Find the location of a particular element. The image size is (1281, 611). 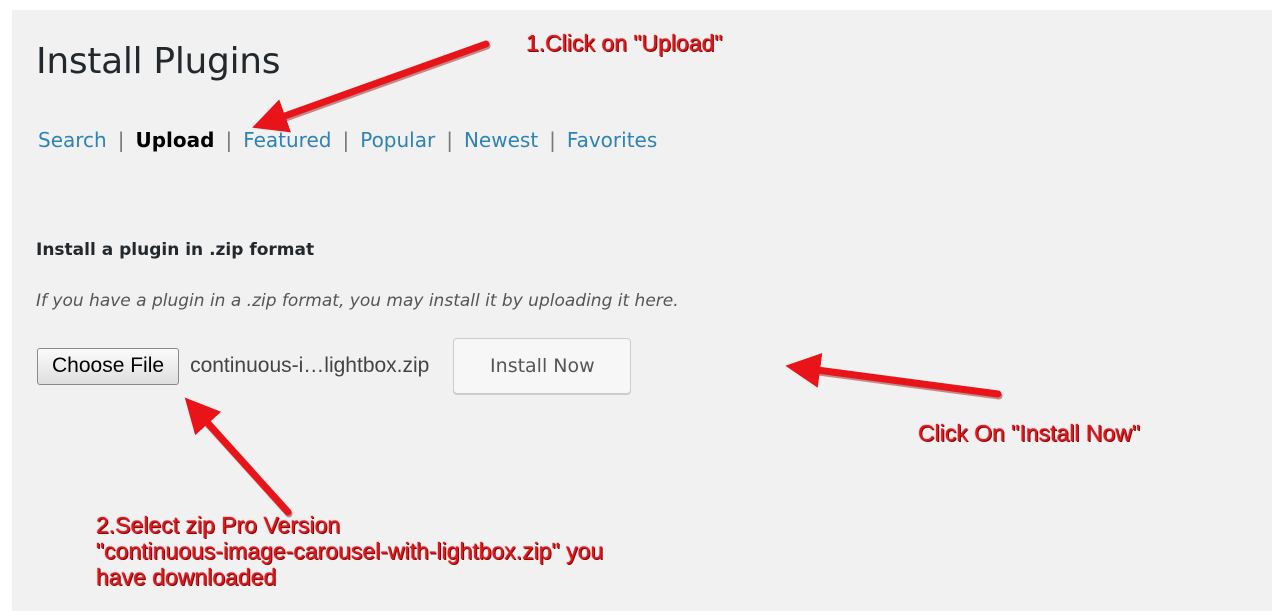

chosen-file-name: continuous-i…lightbox.zip is located at coordinates (310, 365).